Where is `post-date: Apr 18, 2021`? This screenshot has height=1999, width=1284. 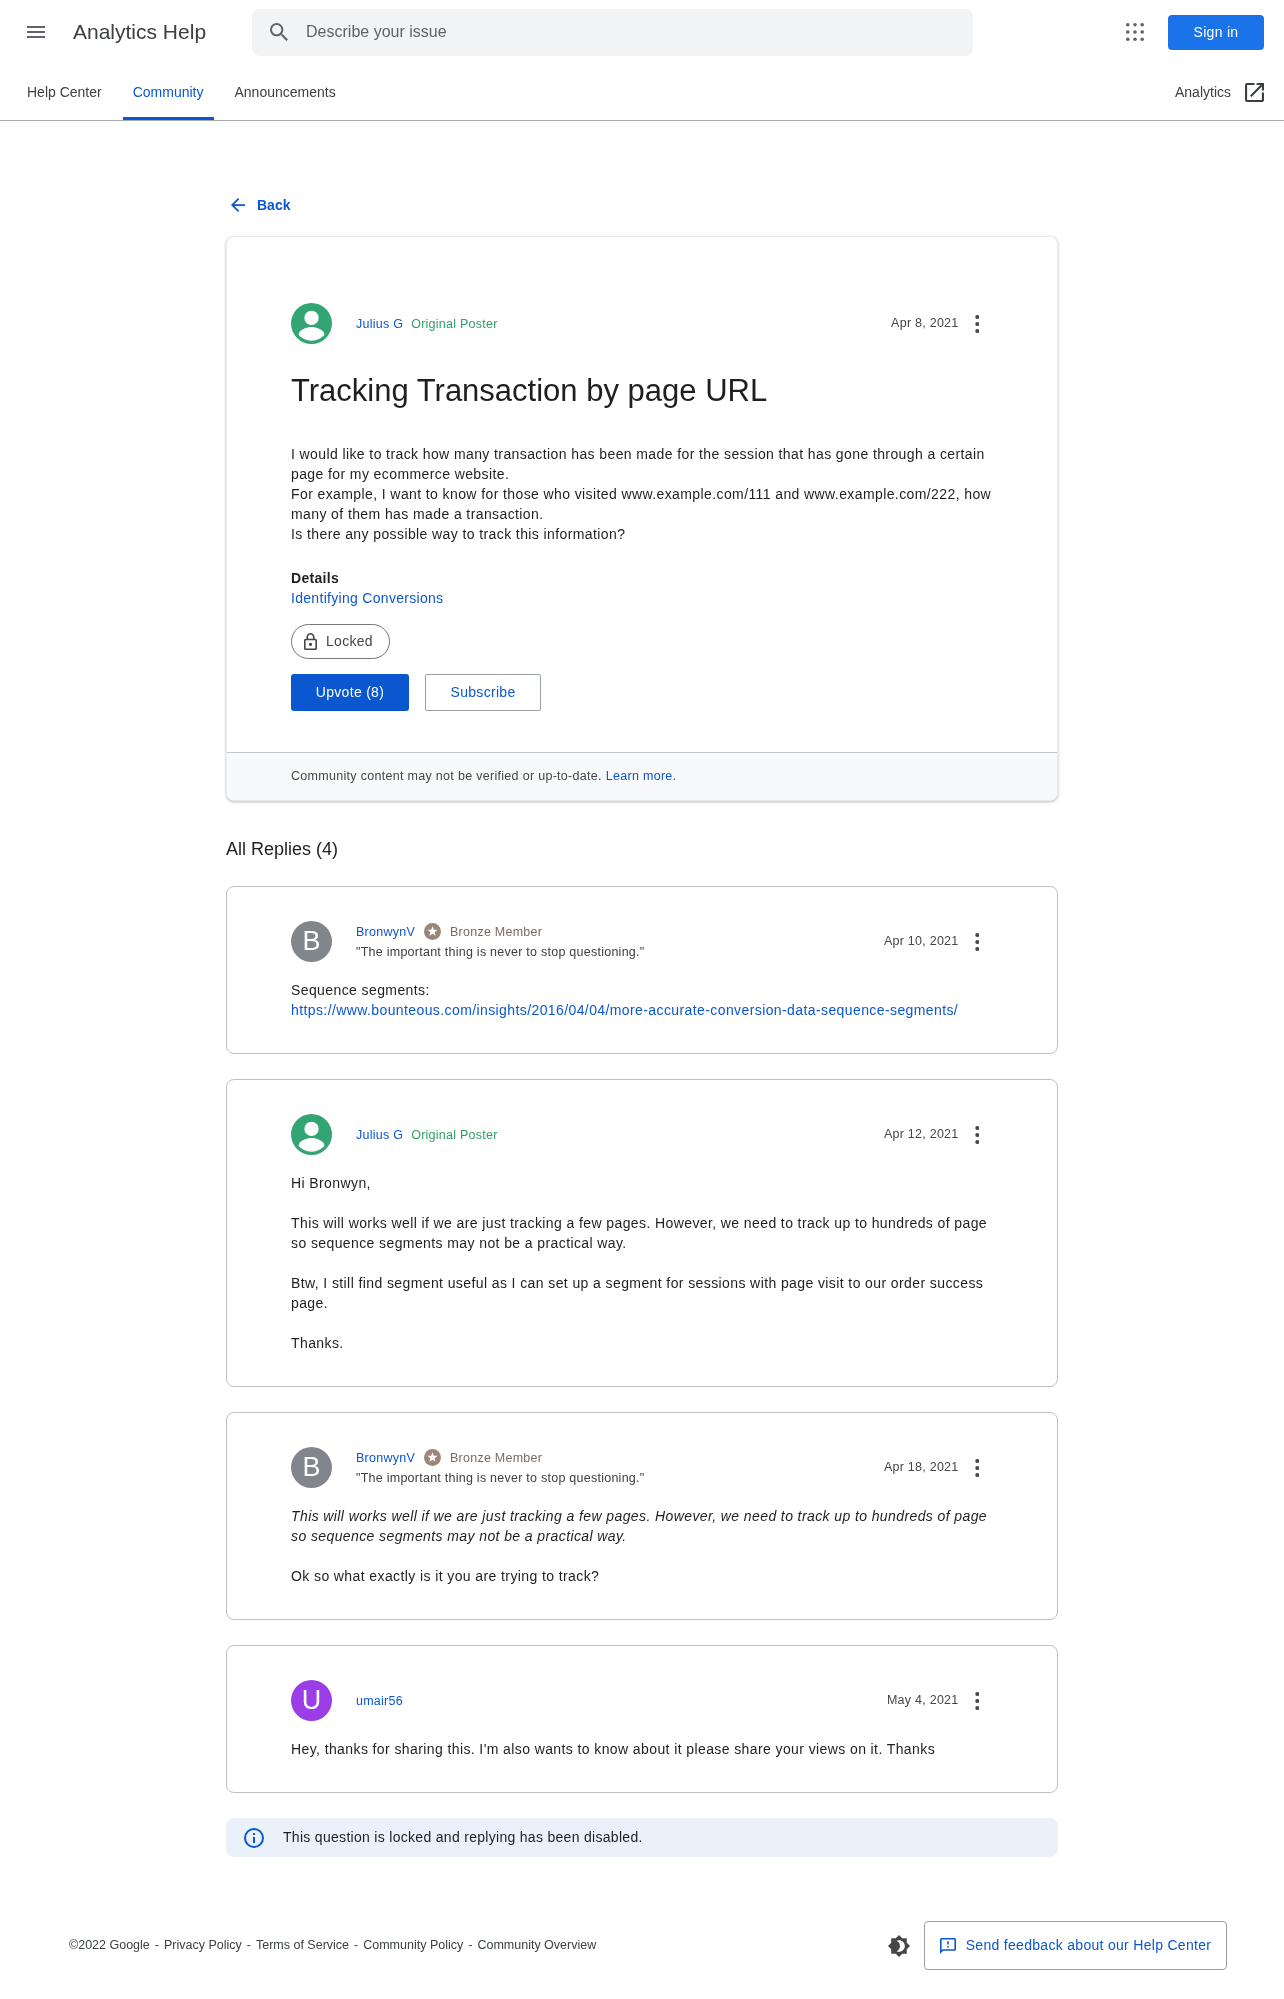 post-date: Apr 18, 2021 is located at coordinates (921, 1468).